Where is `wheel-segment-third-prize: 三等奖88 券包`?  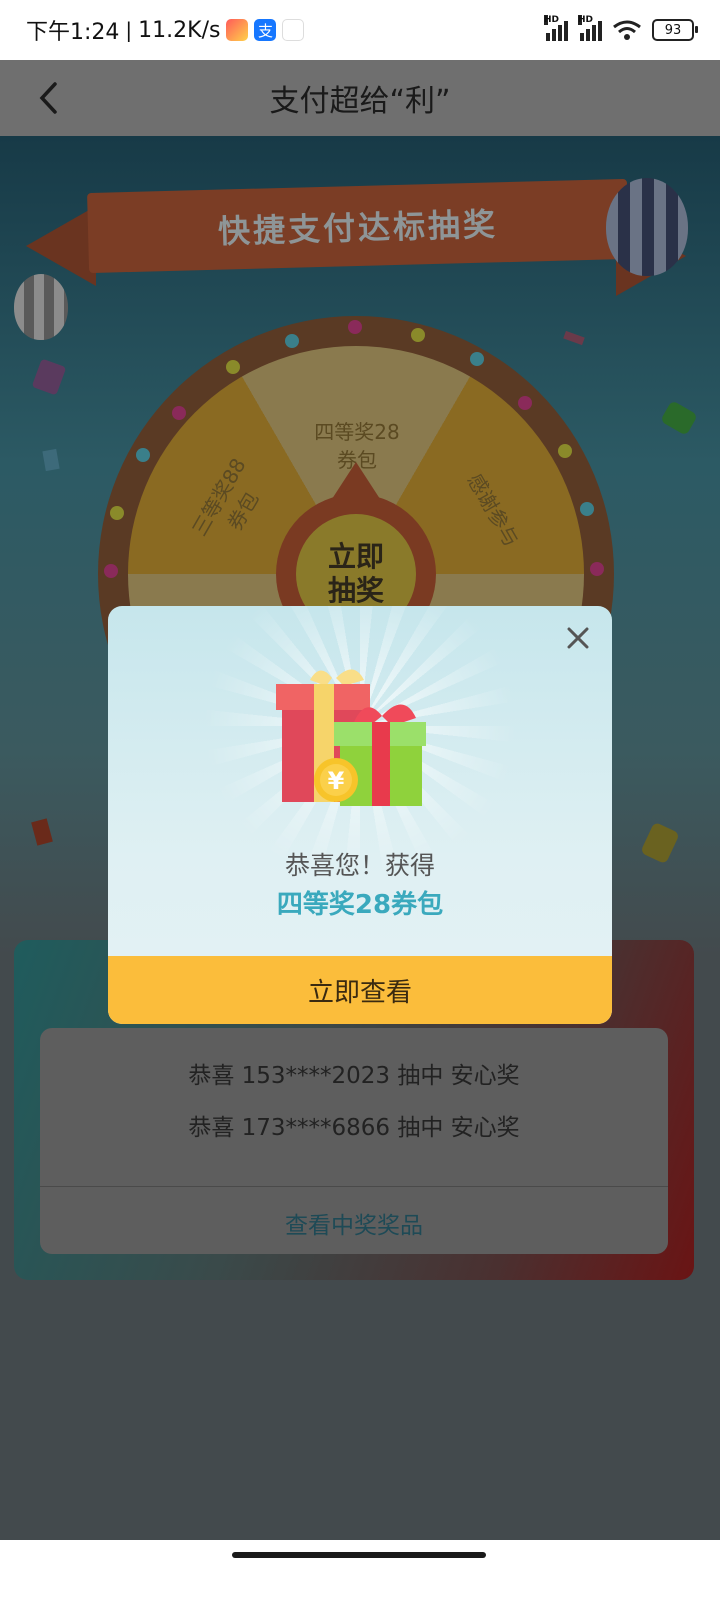 wheel-segment-third-prize: 三等奖88 券包 is located at coordinates (225, 497).